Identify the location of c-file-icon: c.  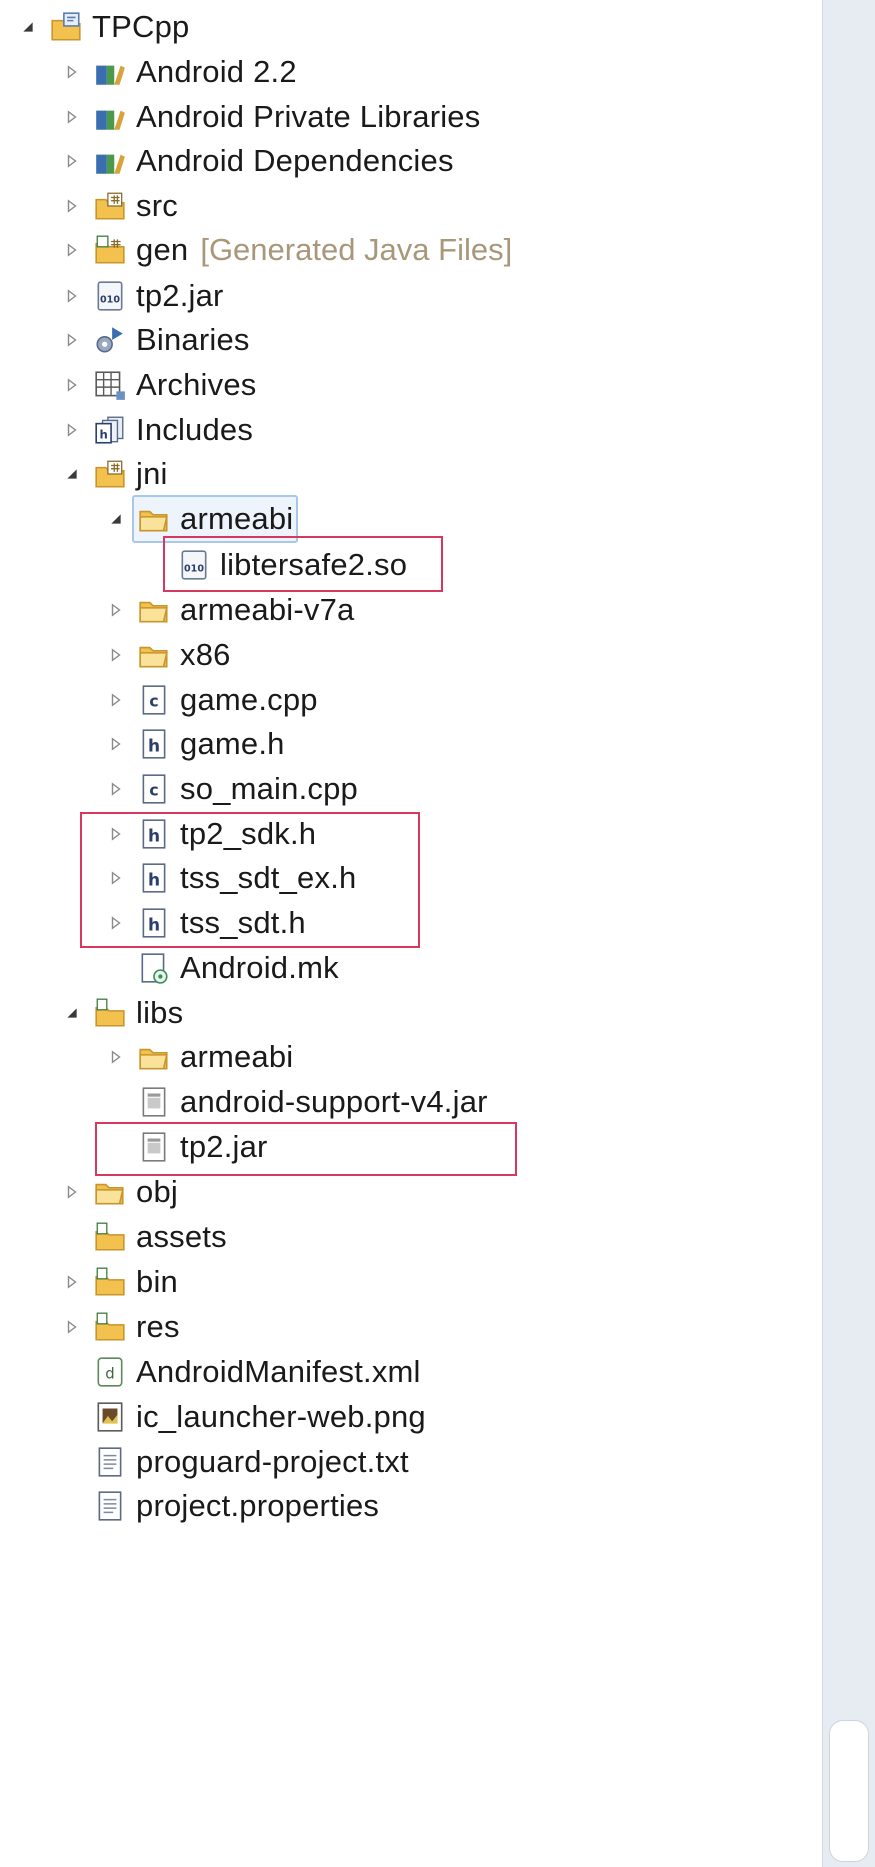
(154, 789).